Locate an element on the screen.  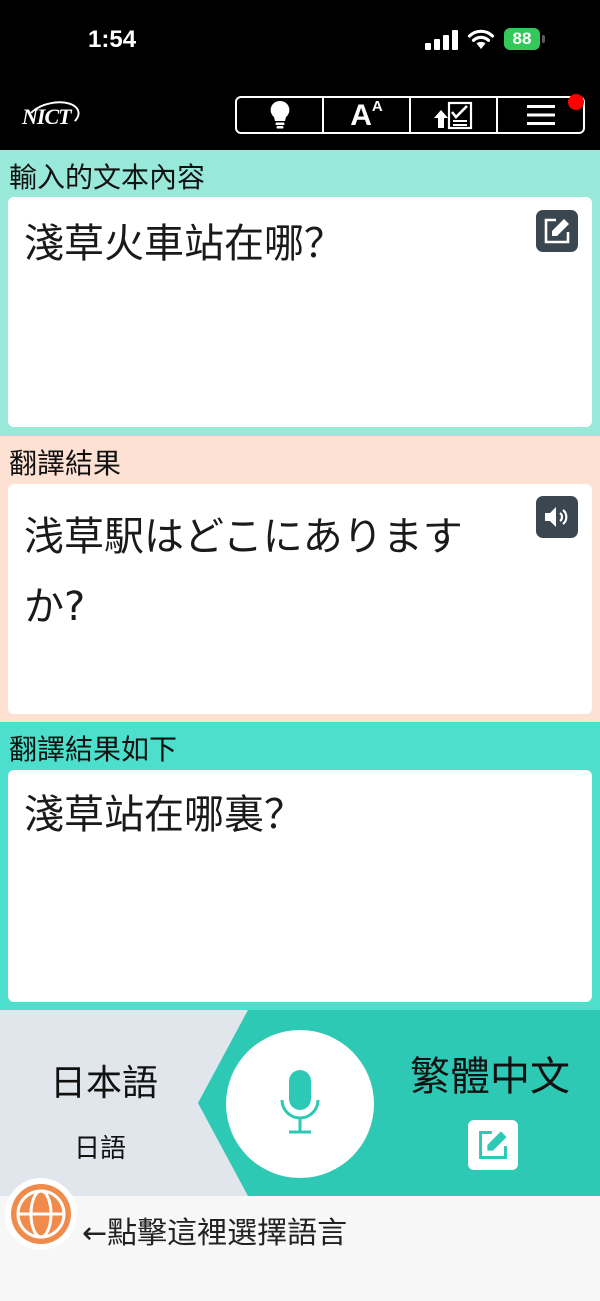
nict-logo: NICT is located at coordinates (51, 117).